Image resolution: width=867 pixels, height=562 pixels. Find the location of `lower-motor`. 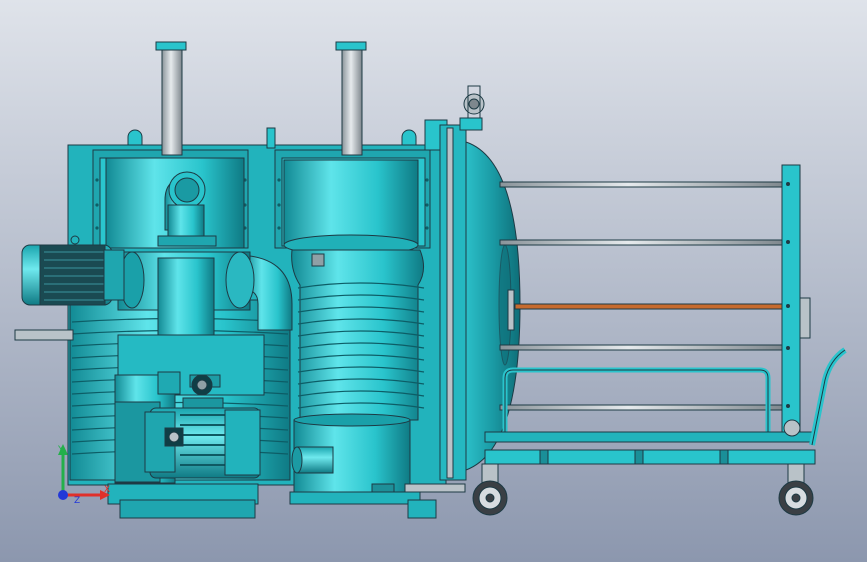

lower-motor is located at coordinates (202, 443).